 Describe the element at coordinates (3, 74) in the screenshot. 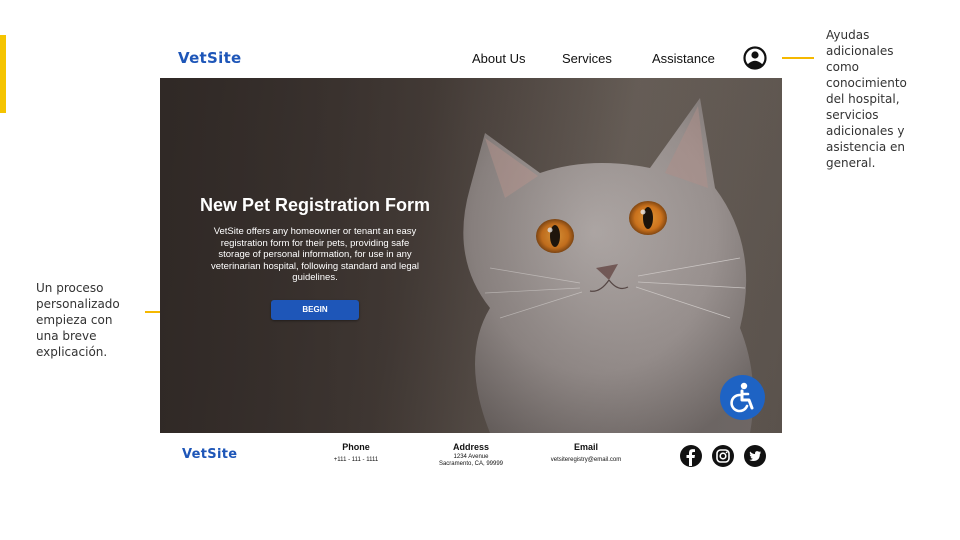

I see `accent-bar` at that location.